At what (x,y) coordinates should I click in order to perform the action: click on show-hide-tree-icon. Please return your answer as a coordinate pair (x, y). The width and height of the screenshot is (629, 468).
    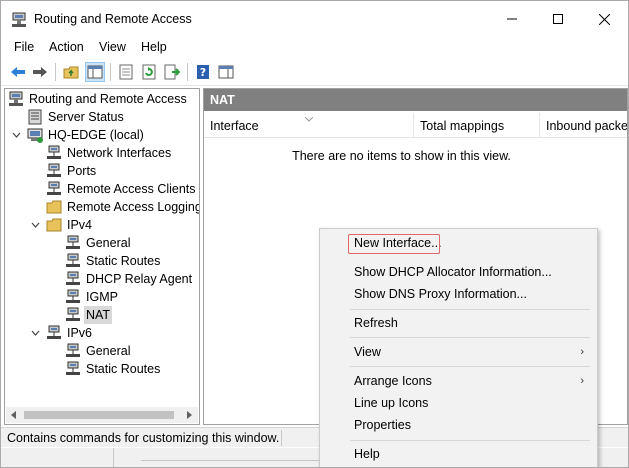
    Looking at the image, I should click on (95, 72).